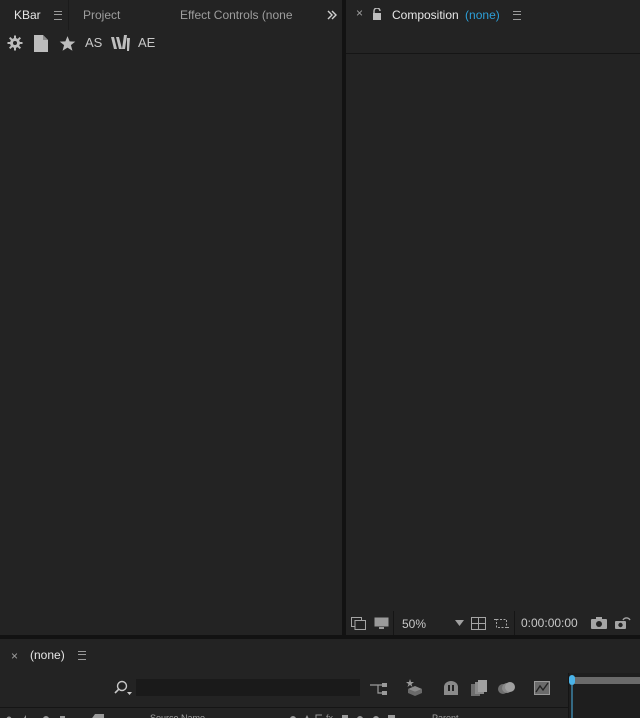  What do you see at coordinates (120, 43) in the screenshot?
I see `ae-w-logo-icon` at bounding box center [120, 43].